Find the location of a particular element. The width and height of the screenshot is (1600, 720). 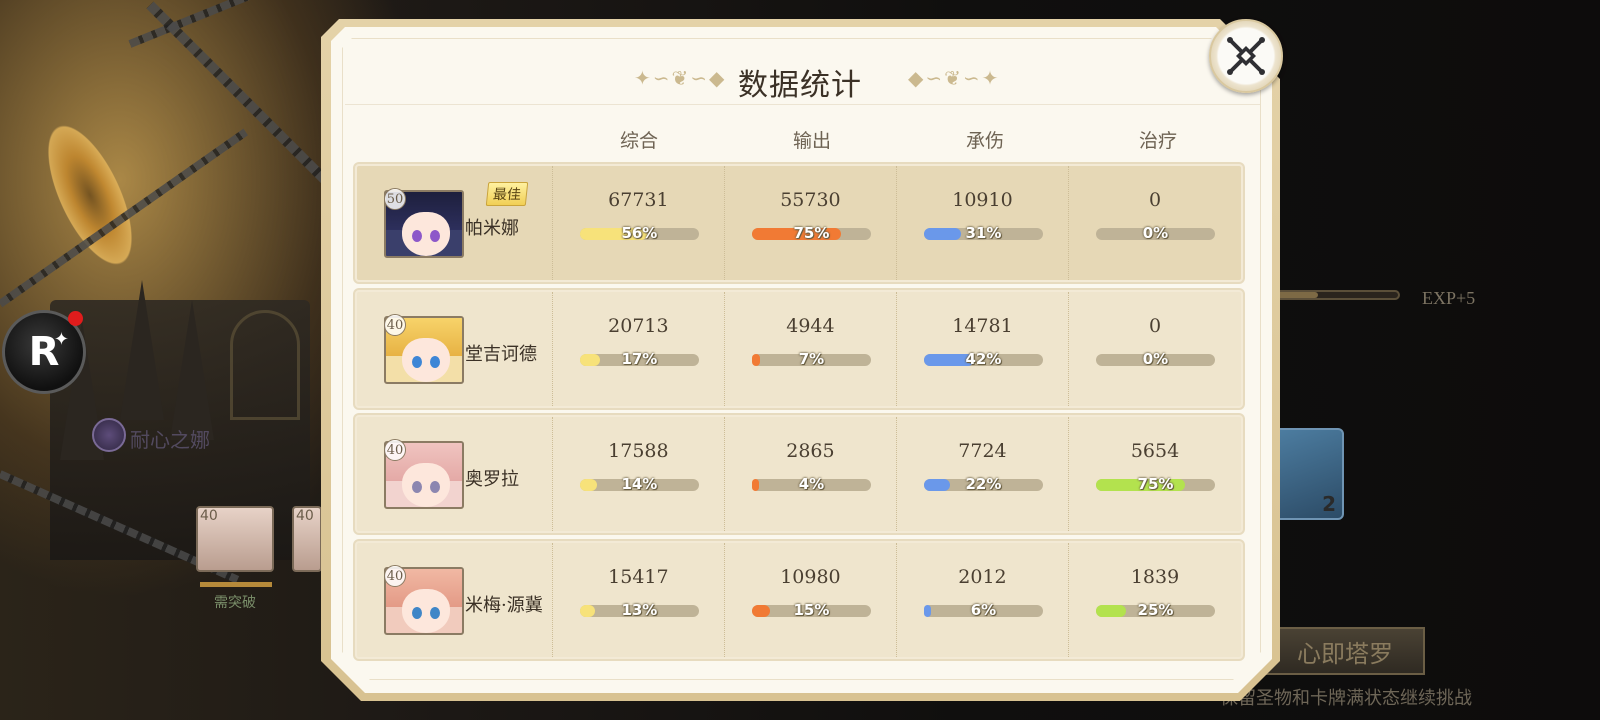

stat-cell-output: 4944 7% is located at coordinates (811, 349).